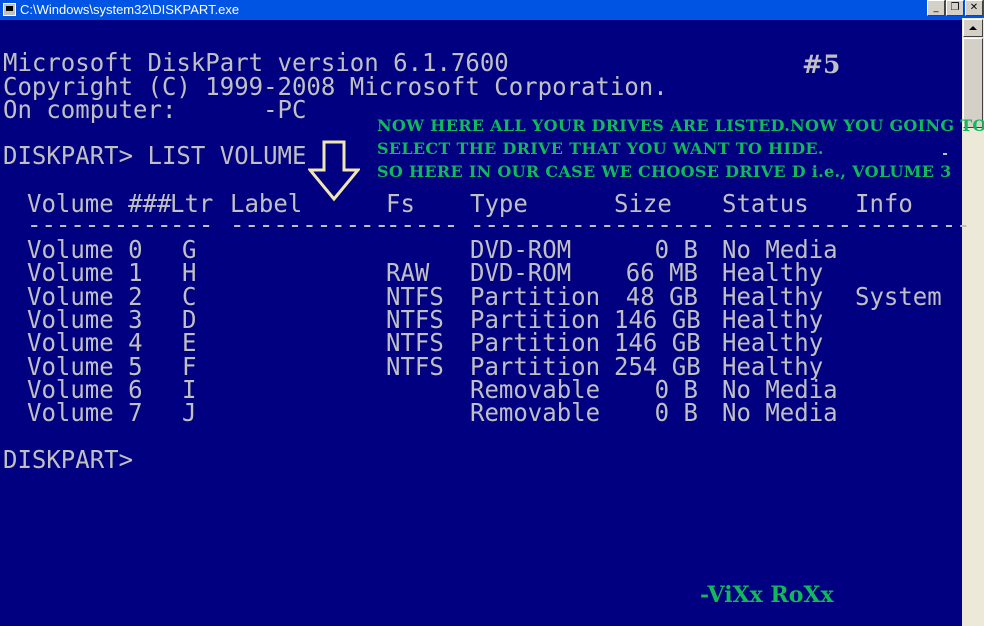 The width and height of the screenshot is (984, 626). What do you see at coordinates (821, 64) in the screenshot?
I see `step-number: #5` at bounding box center [821, 64].